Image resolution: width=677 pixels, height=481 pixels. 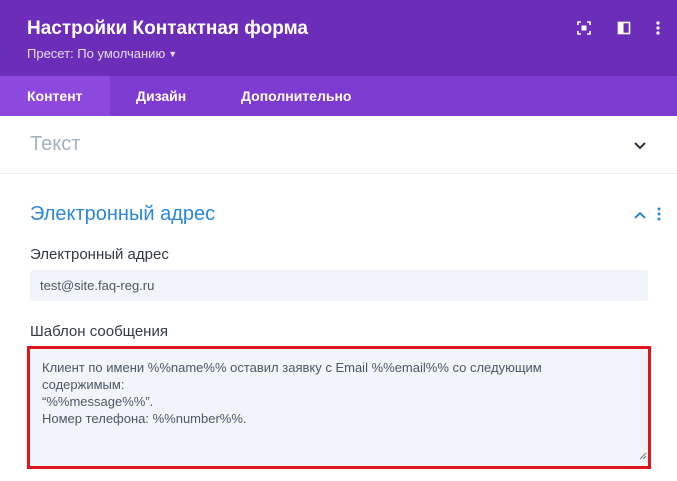 I want to click on preset-selector: Пресет: По умолчанию ▼, so click(x=102, y=53).